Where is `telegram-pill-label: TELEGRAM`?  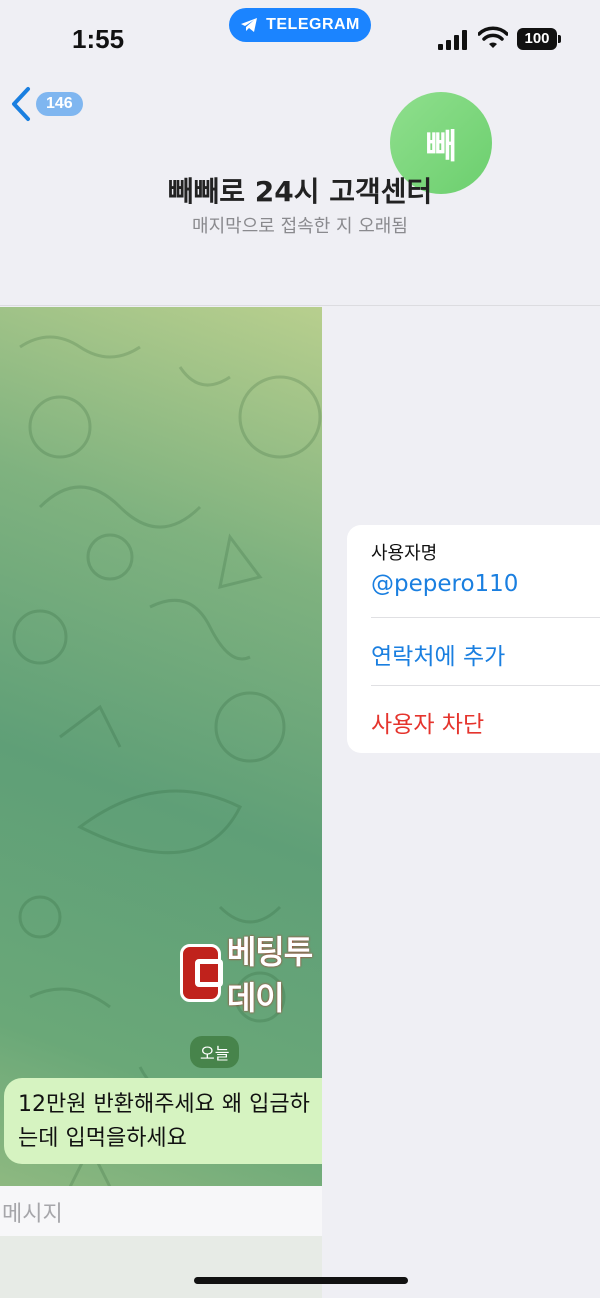
telegram-pill-label: TELEGRAM is located at coordinates (313, 24).